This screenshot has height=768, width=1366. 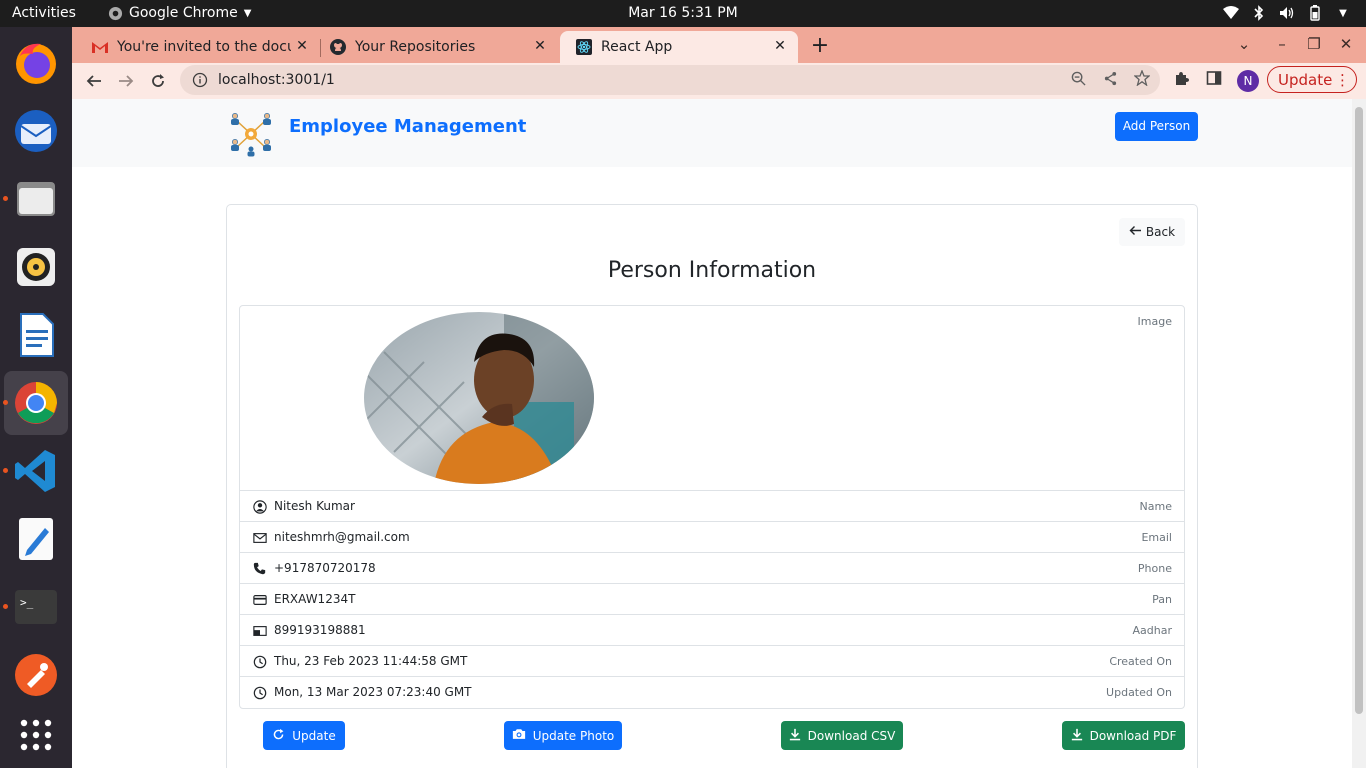 I want to click on arrow-left-icon, so click(x=1135, y=232).